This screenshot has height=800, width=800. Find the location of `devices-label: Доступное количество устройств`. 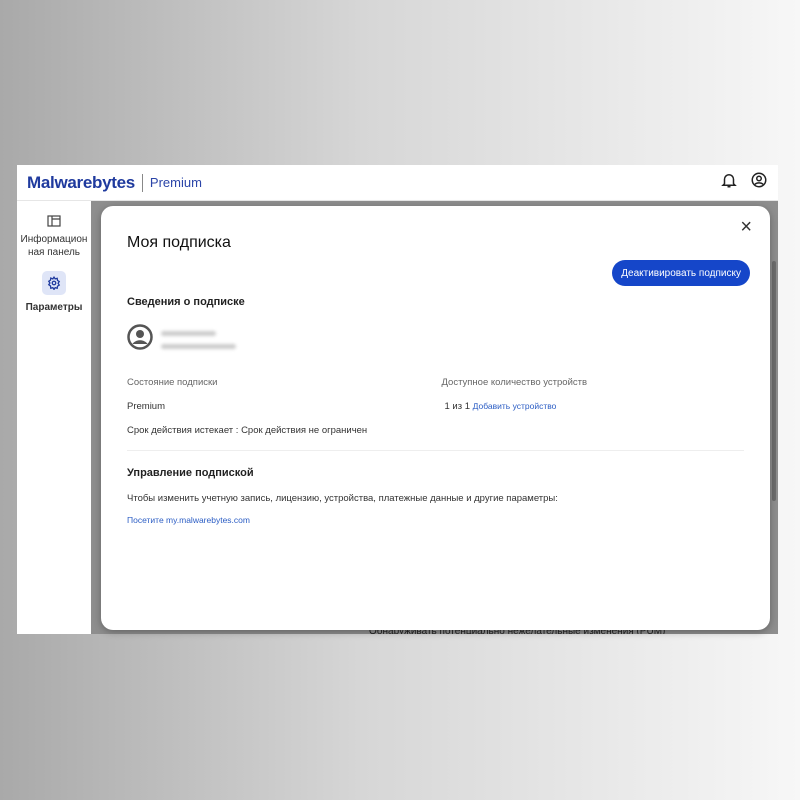

devices-label: Доступное количество устройств is located at coordinates (514, 382).